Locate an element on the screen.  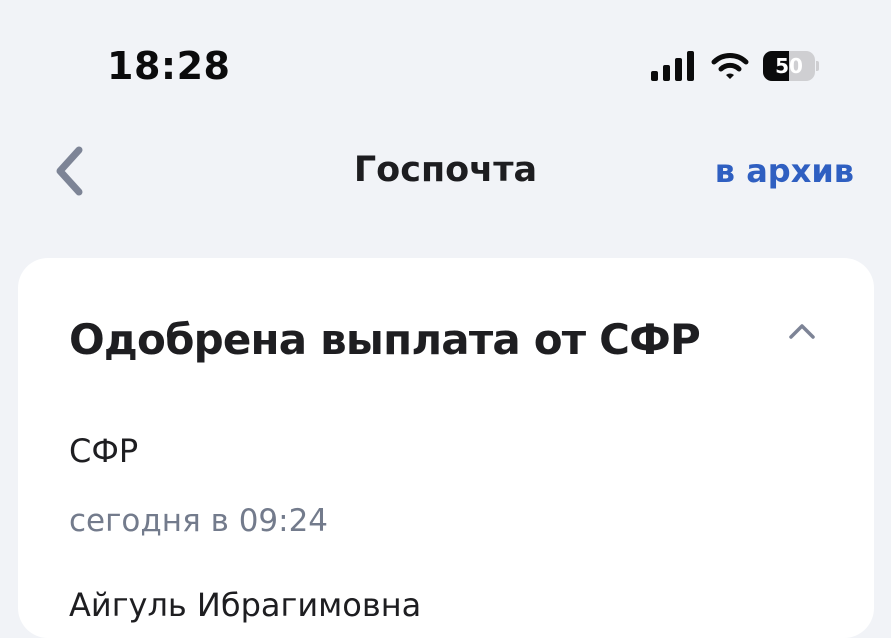
cellular-signal-icon is located at coordinates (672, 66).